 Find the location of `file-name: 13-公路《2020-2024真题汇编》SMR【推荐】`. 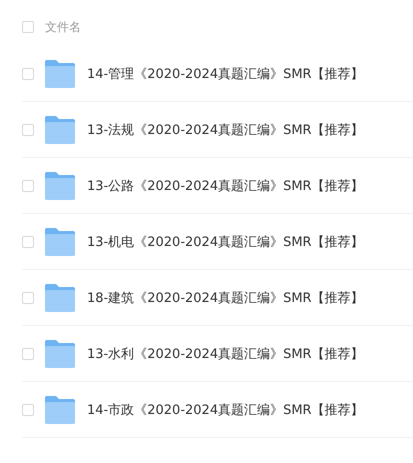

file-name: 13-公路《2020-2024真题汇编》SMR【推荐】 is located at coordinates (225, 185).